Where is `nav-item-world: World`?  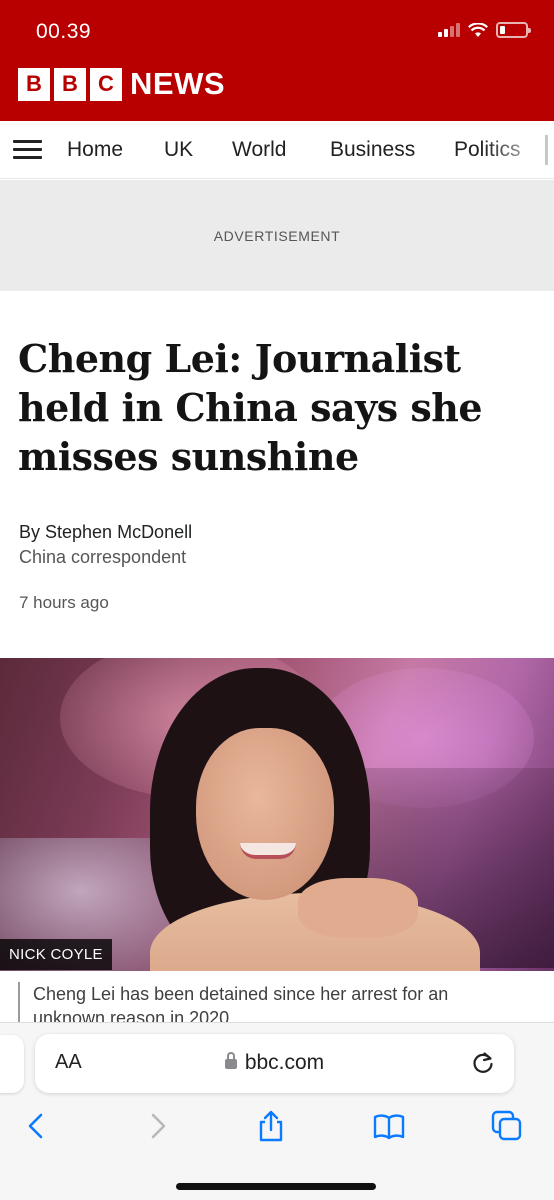
nav-item-world: World is located at coordinates (259, 150).